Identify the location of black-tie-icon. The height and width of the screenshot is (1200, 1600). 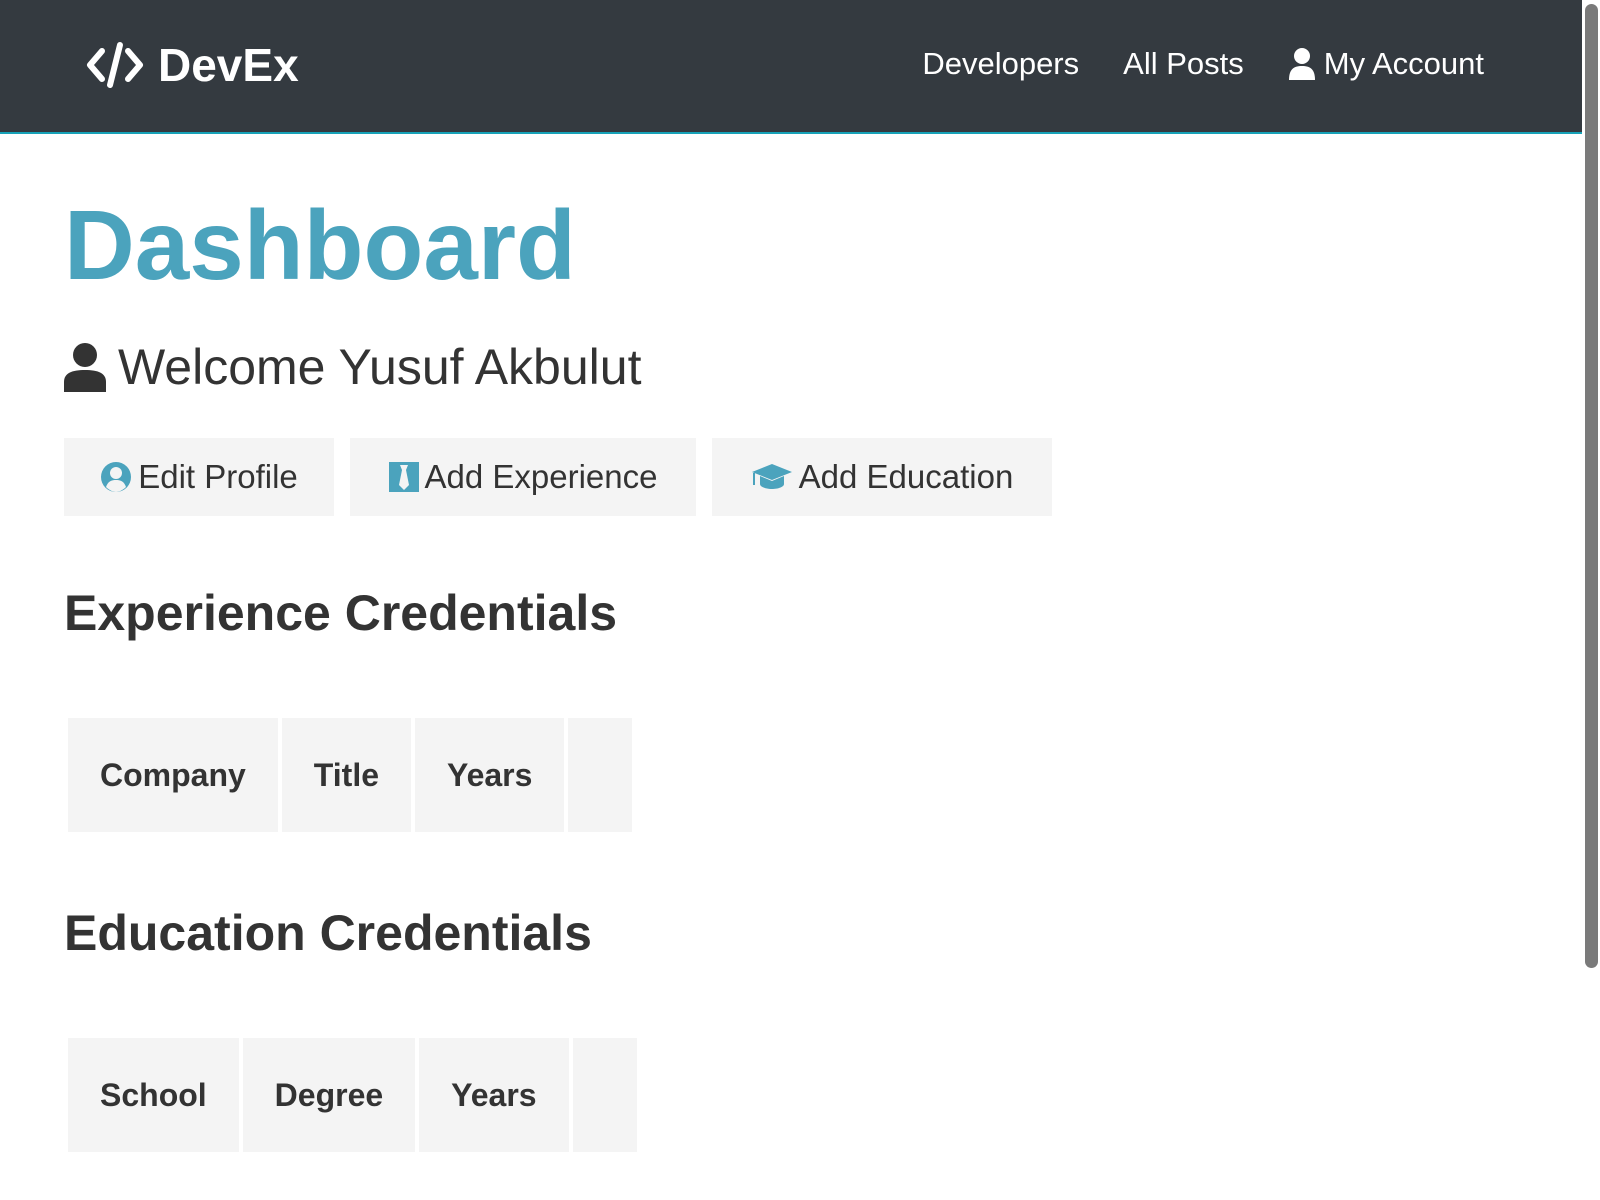
(403, 477).